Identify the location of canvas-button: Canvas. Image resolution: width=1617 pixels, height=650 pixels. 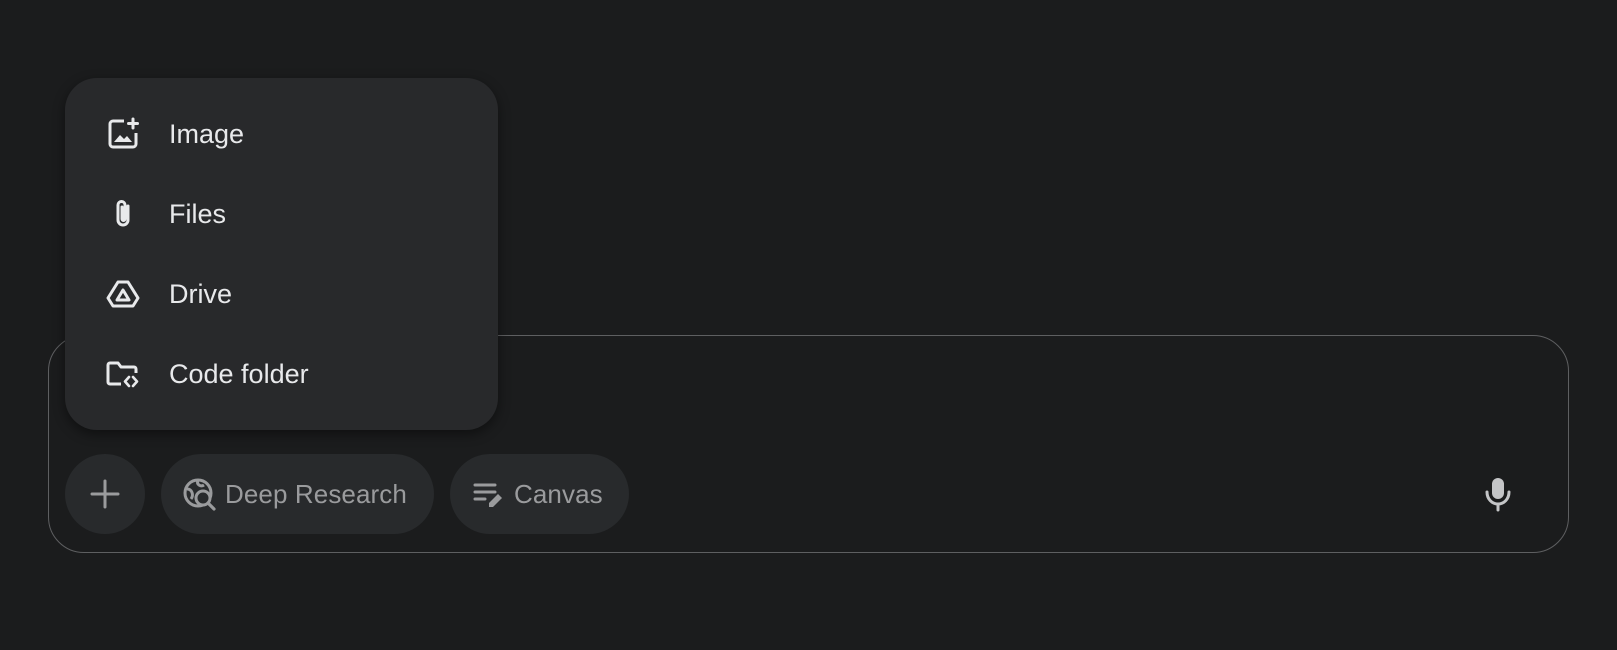
(539, 494).